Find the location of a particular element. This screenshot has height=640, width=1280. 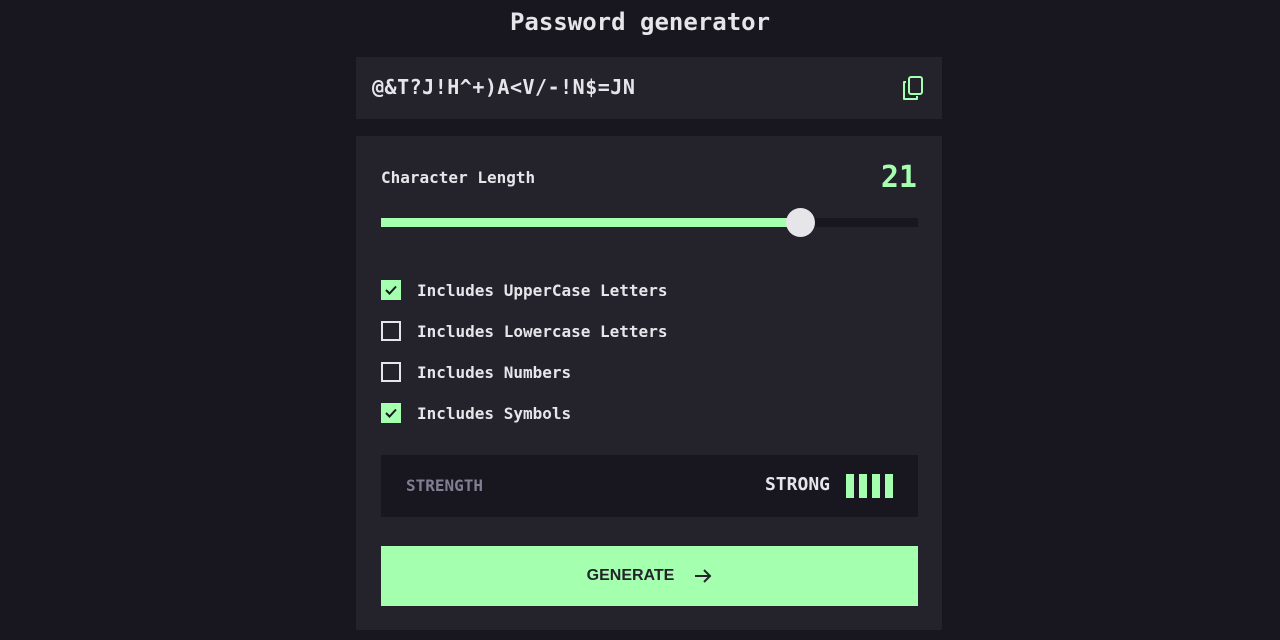

strength-meter: STRENGTH STRONG is located at coordinates (649, 486).